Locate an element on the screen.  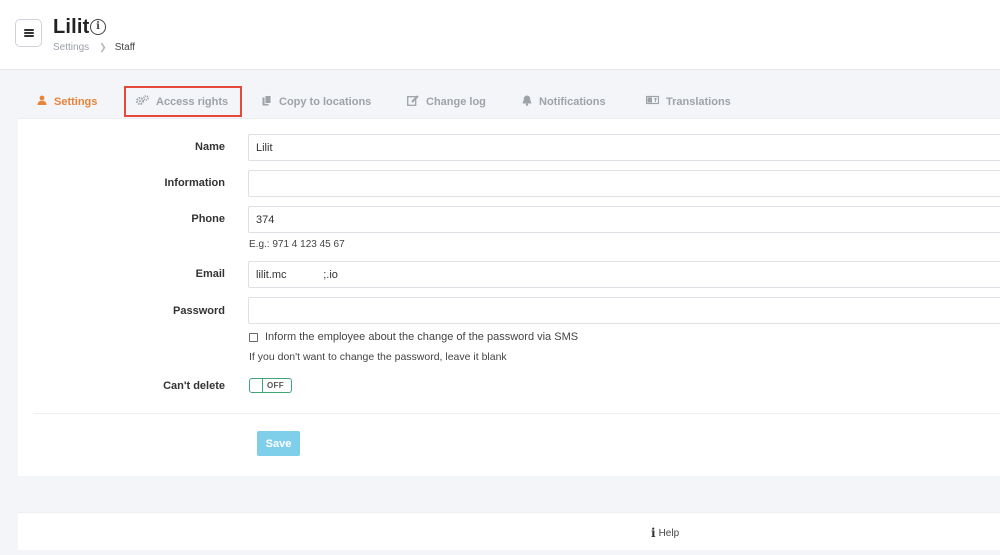
tab-notifications: Notifications is located at coordinates (564, 101).